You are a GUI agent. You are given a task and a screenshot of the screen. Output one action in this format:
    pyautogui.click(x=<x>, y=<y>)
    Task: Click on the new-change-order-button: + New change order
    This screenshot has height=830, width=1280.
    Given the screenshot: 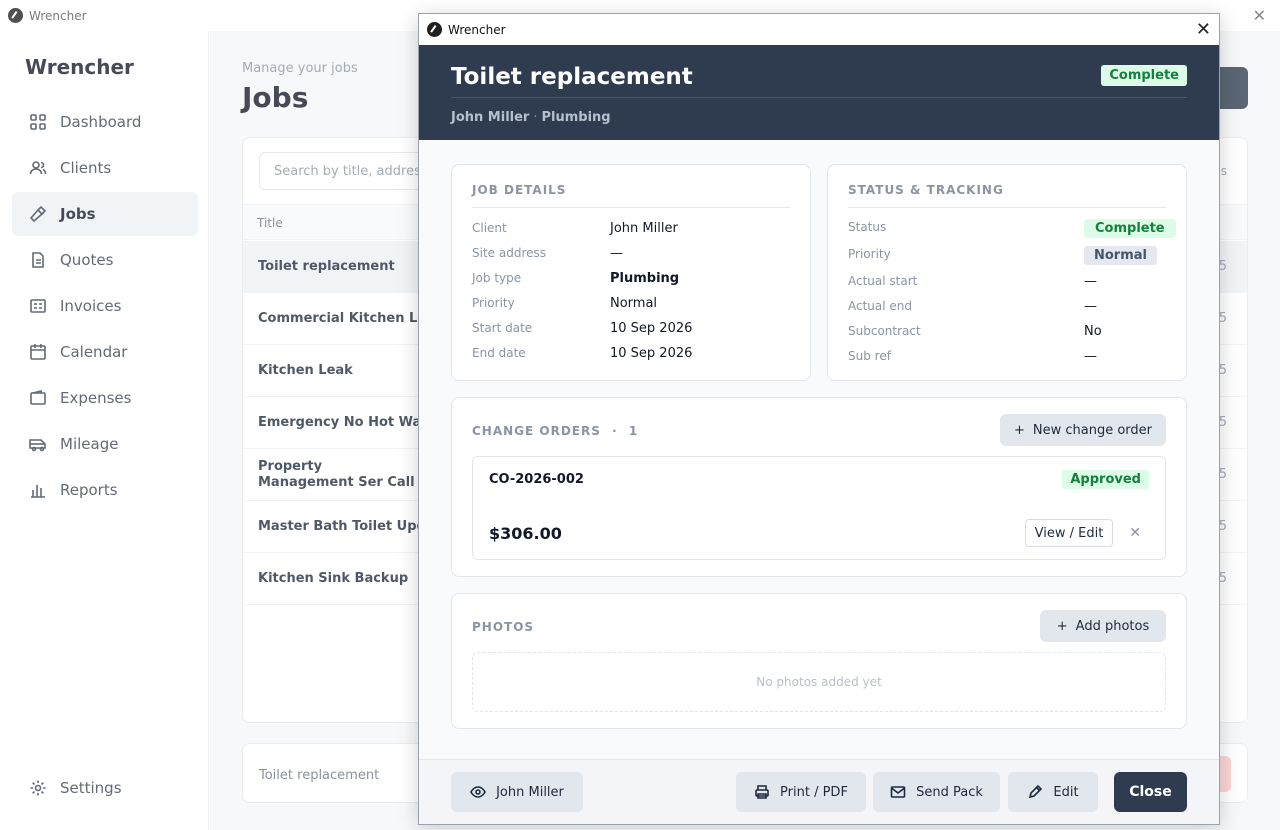 What is the action you would take?
    pyautogui.click(x=1083, y=430)
    